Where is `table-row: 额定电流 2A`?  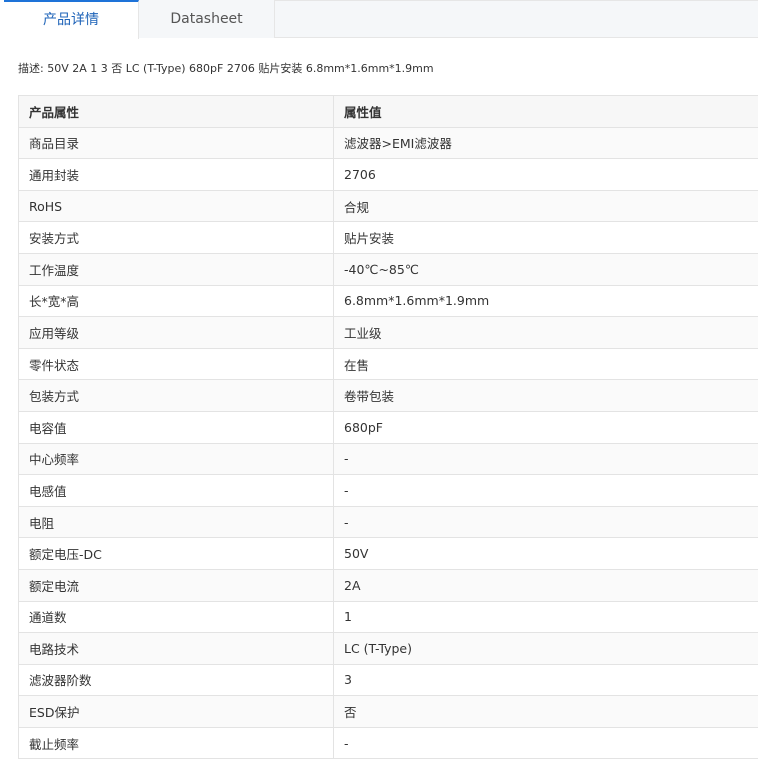
table-row: 额定电流 2A is located at coordinates (388, 585).